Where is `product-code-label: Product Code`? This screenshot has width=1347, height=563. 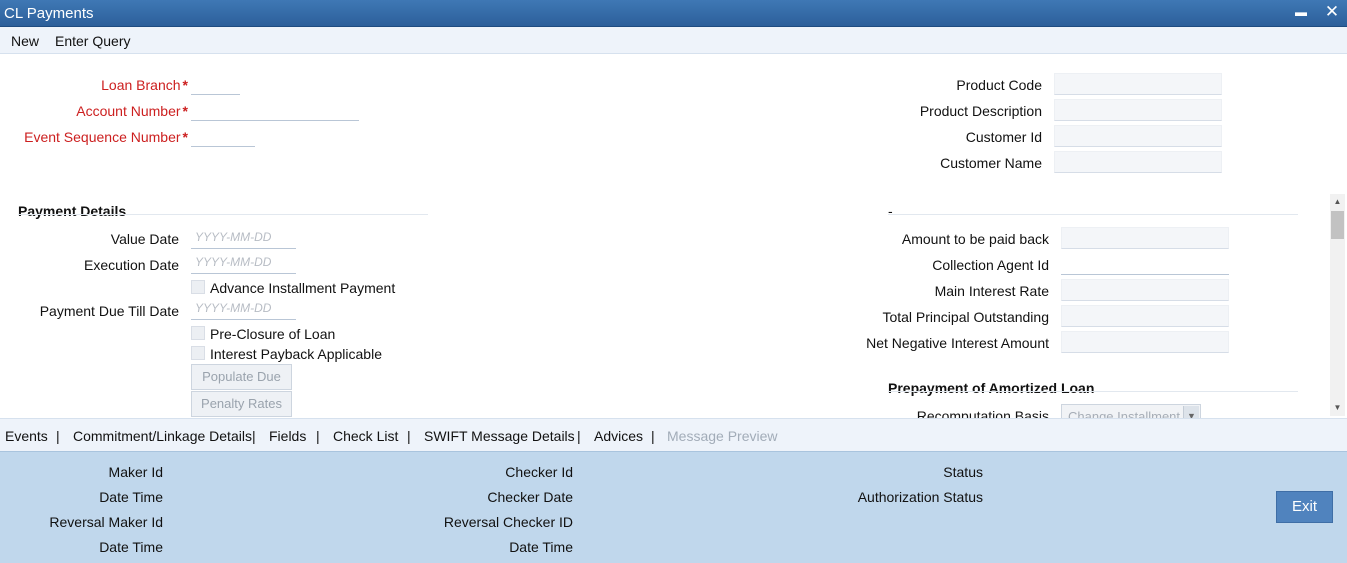
product-code-label: Product Code is located at coordinates (999, 85).